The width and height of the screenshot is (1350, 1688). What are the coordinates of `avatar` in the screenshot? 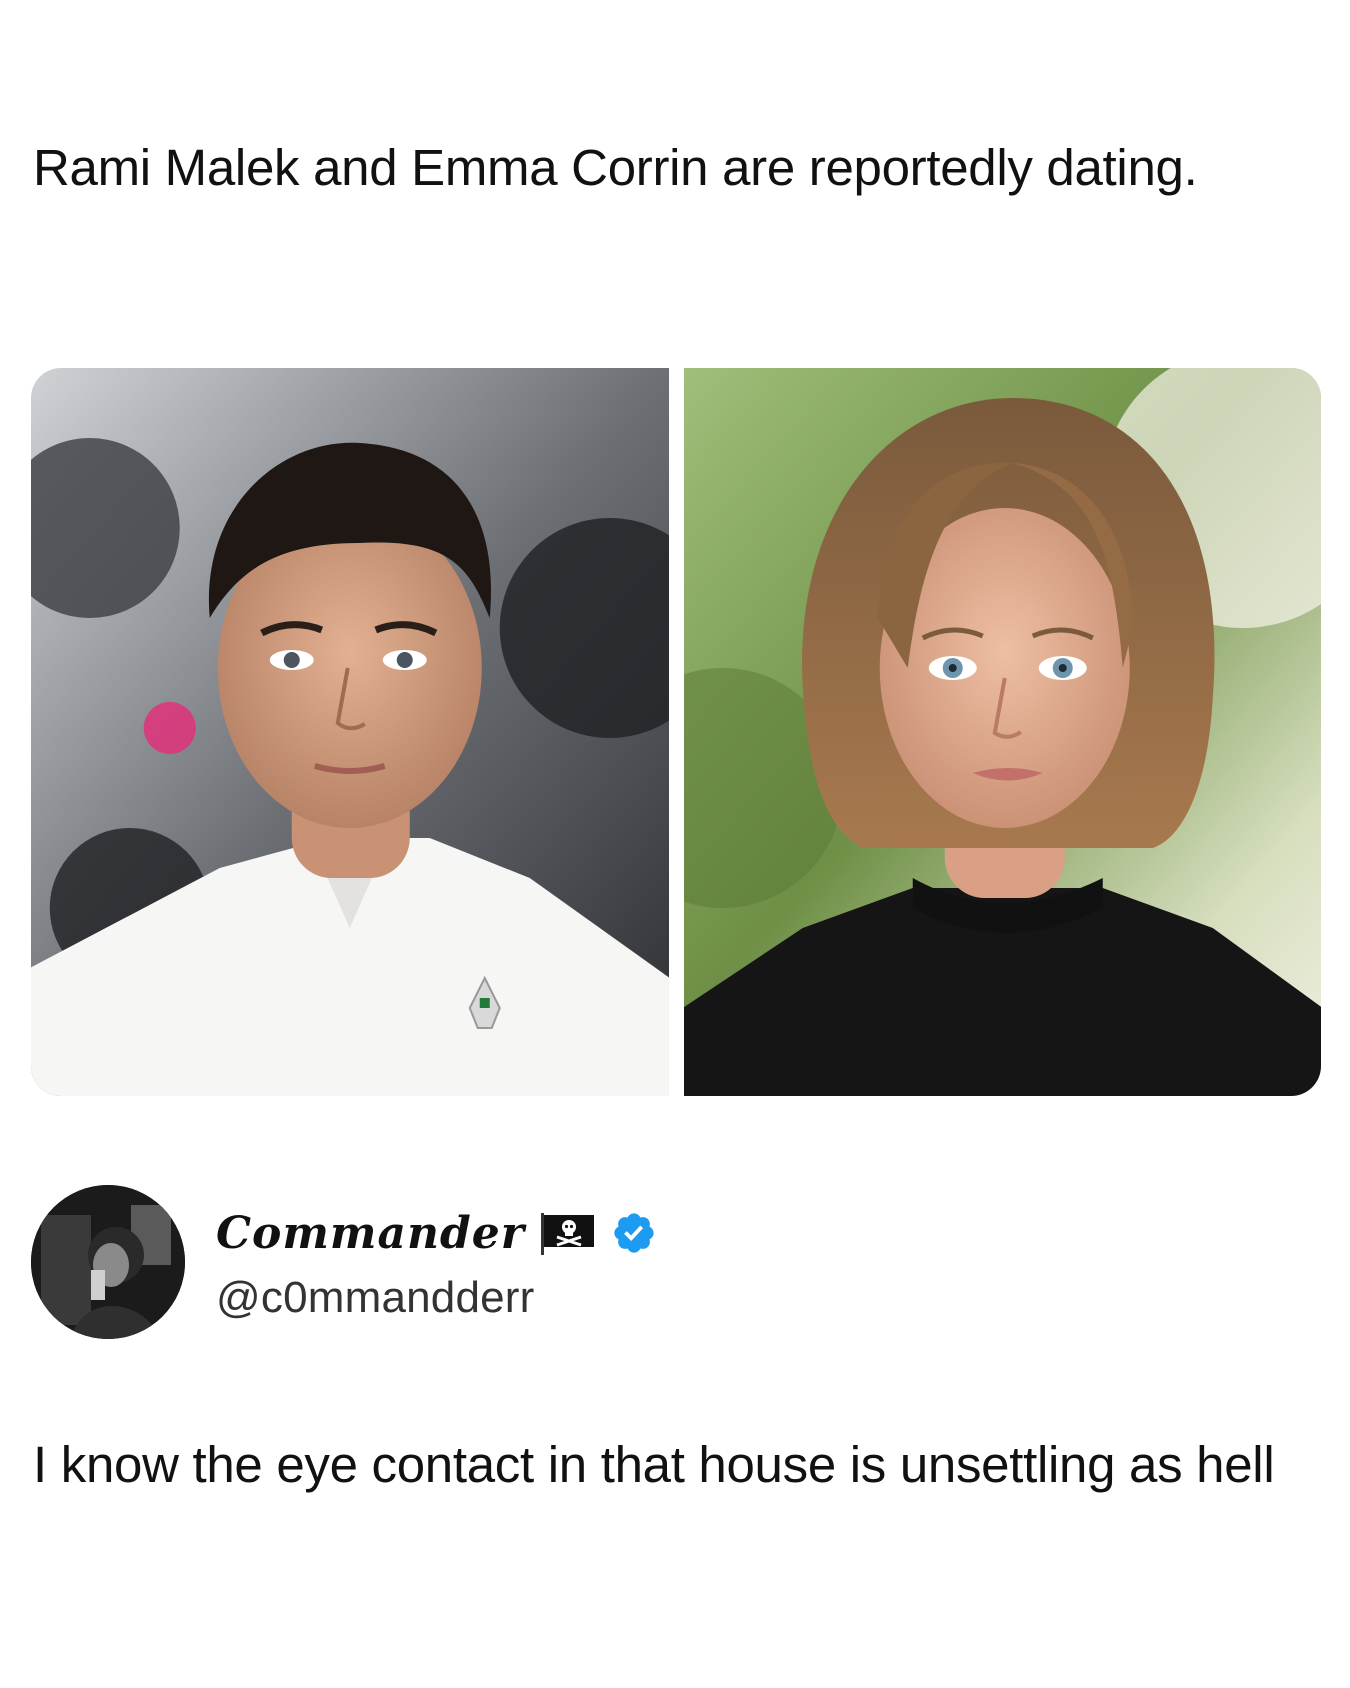 It's located at (108, 1262).